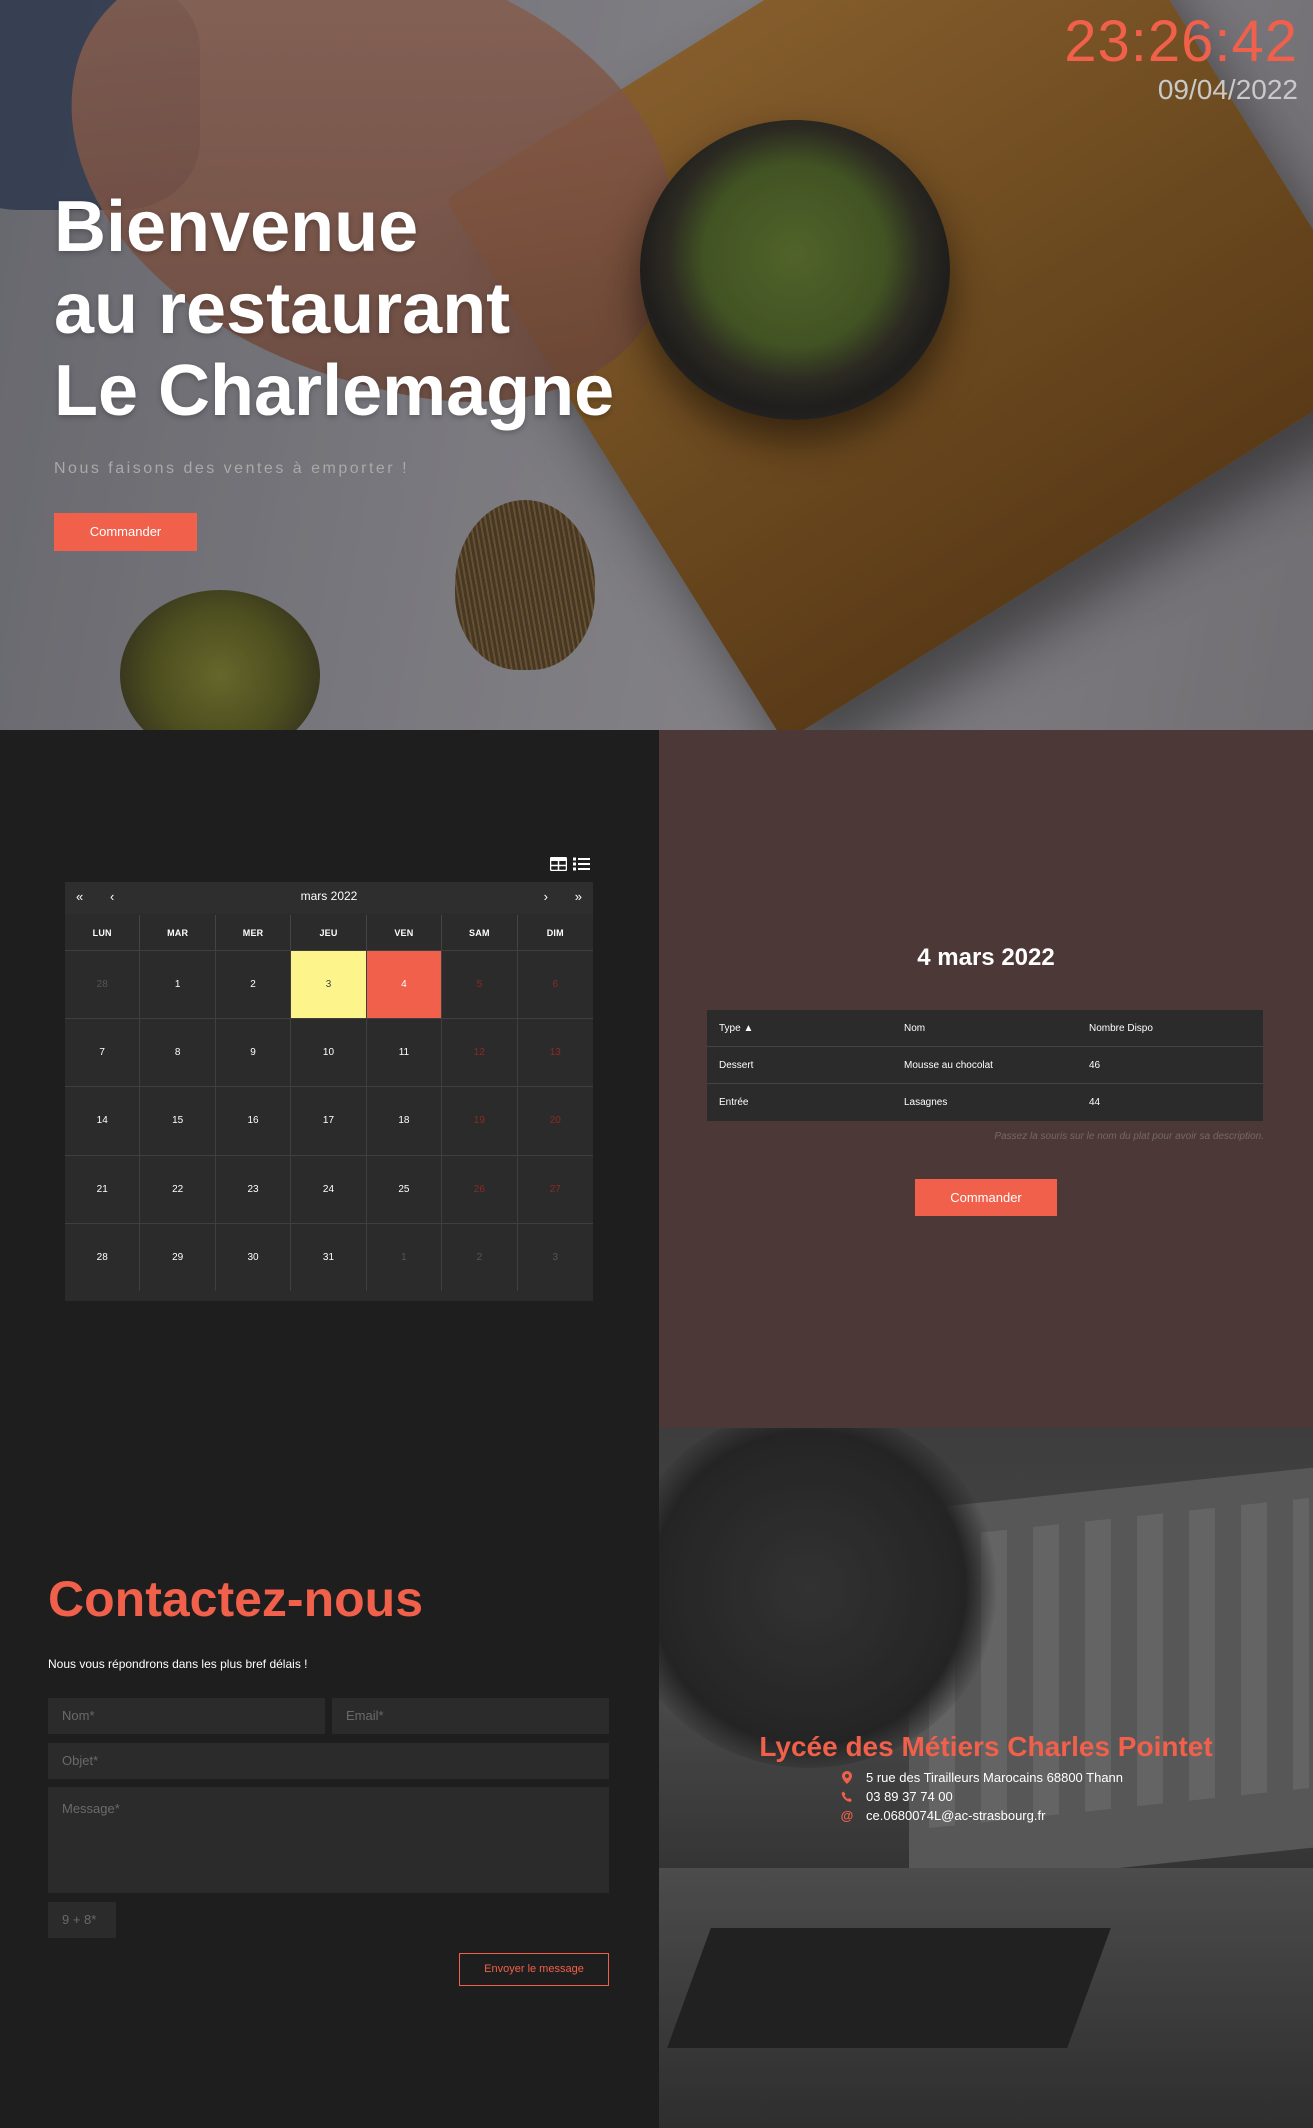 This screenshot has width=1313, height=2128. Describe the element at coordinates (253, 1052) in the screenshot. I see `calendar-day: 9` at that location.